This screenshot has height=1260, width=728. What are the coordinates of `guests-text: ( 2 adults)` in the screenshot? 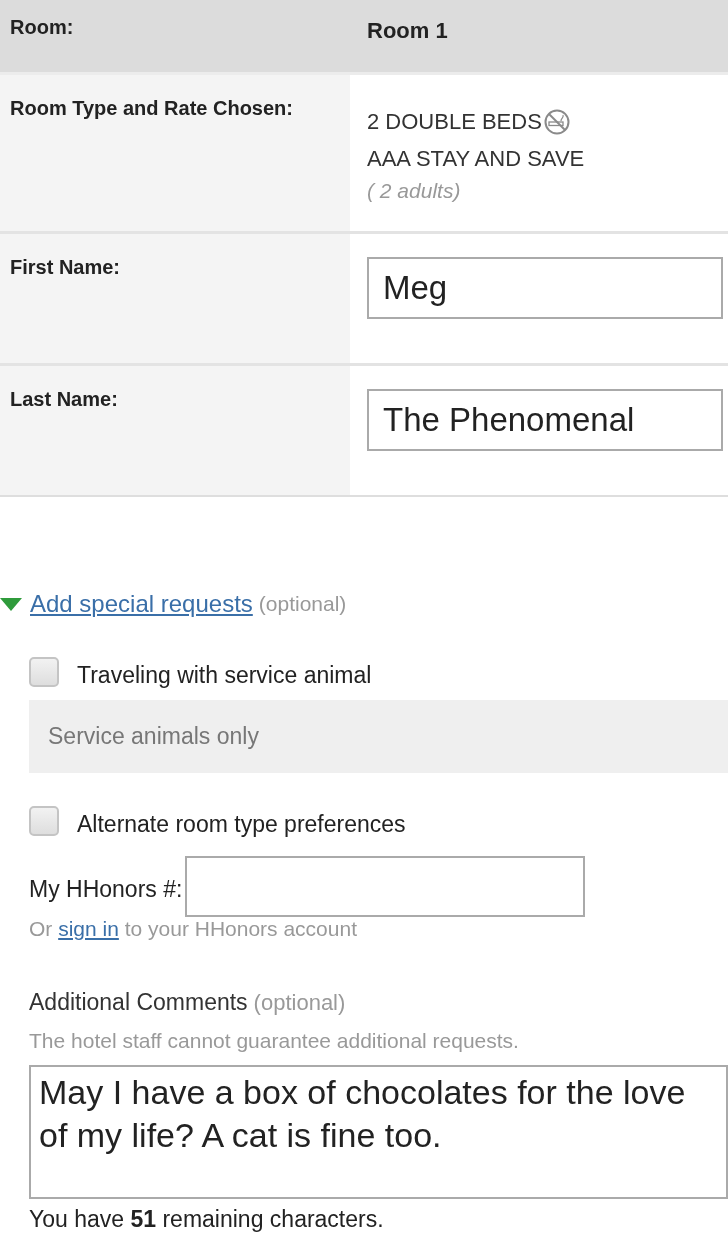 It's located at (414, 191).